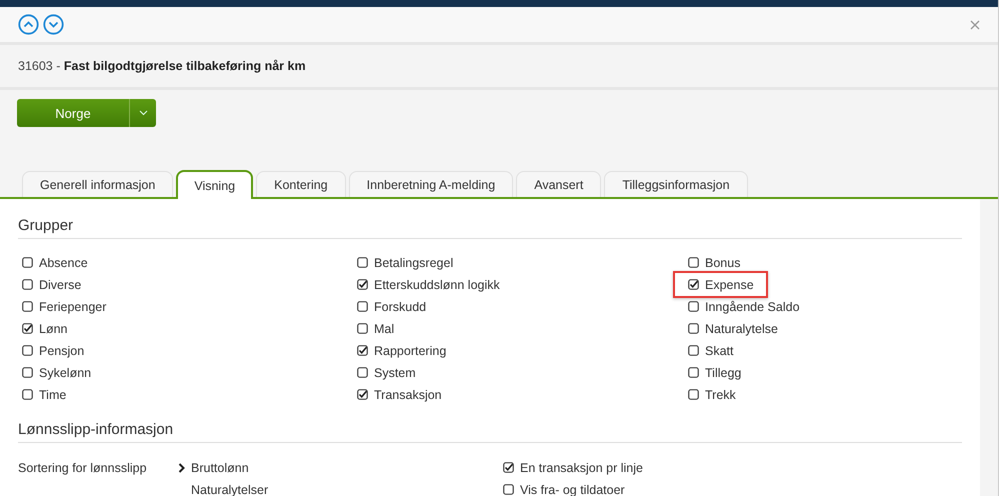  Describe the element at coordinates (384, 329) in the screenshot. I see `checkbox-label: Mal` at that location.